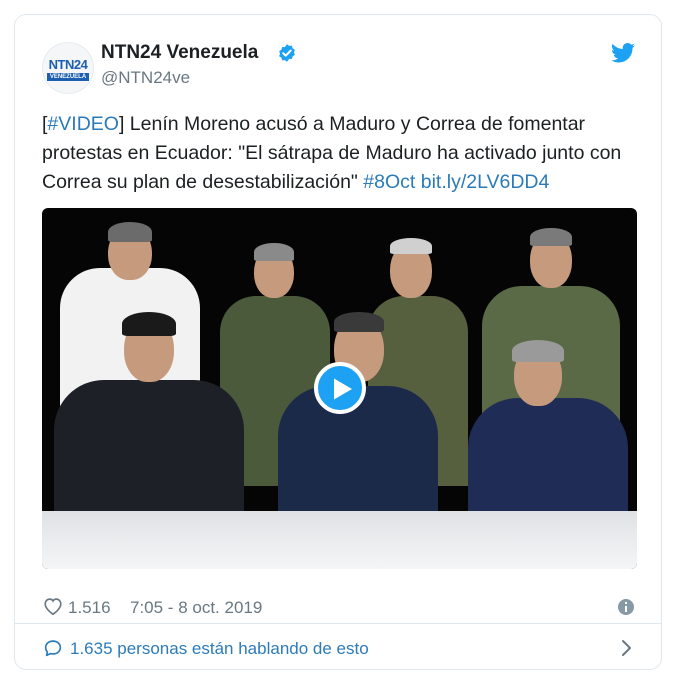 The width and height of the screenshot is (680, 685). I want to click on chevron-right-icon, so click(627, 648).